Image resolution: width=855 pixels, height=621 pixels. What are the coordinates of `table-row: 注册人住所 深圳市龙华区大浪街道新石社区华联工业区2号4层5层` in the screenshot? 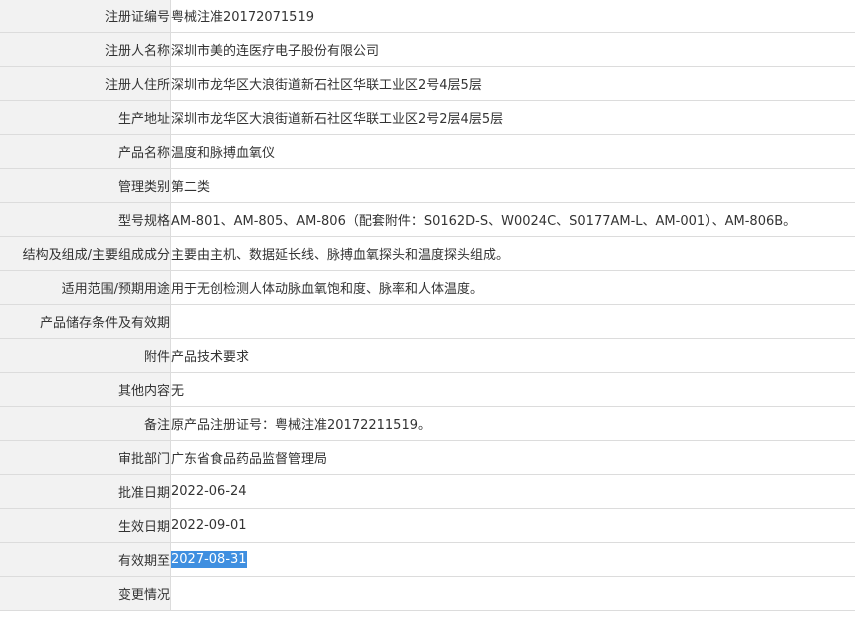 It's located at (427, 83).